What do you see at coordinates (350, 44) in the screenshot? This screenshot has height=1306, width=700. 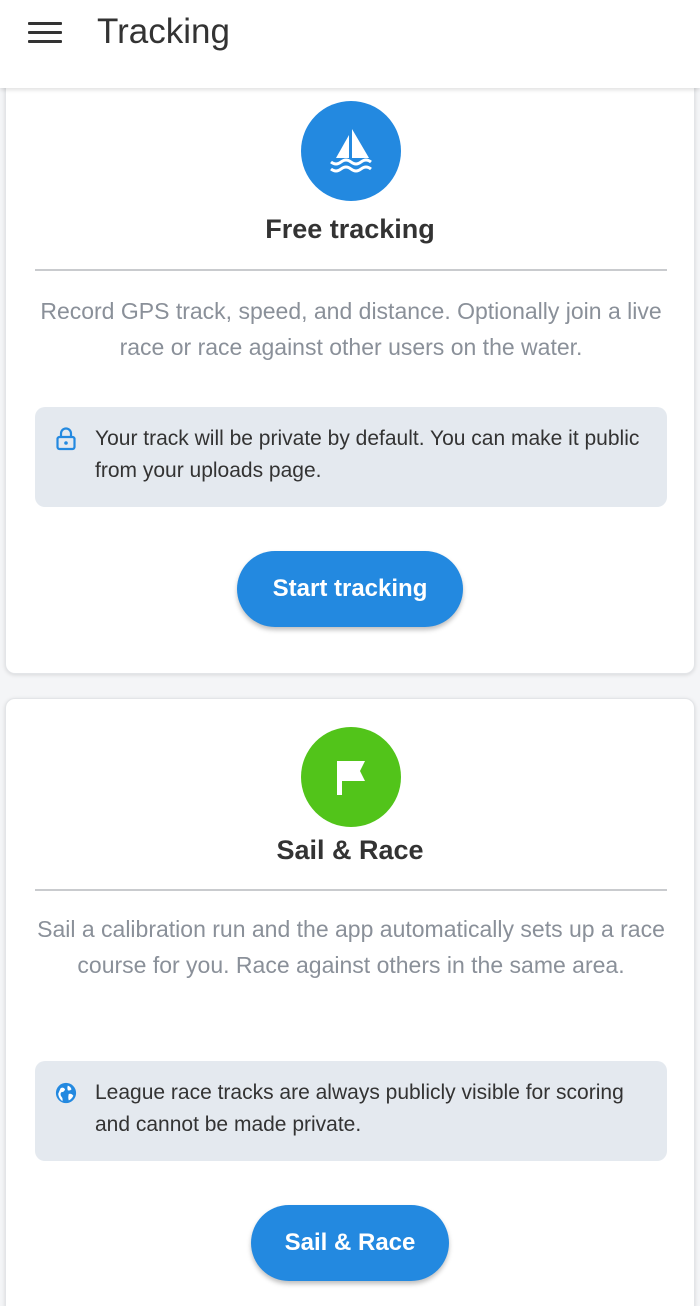 I see `app-bar: Tracking` at bounding box center [350, 44].